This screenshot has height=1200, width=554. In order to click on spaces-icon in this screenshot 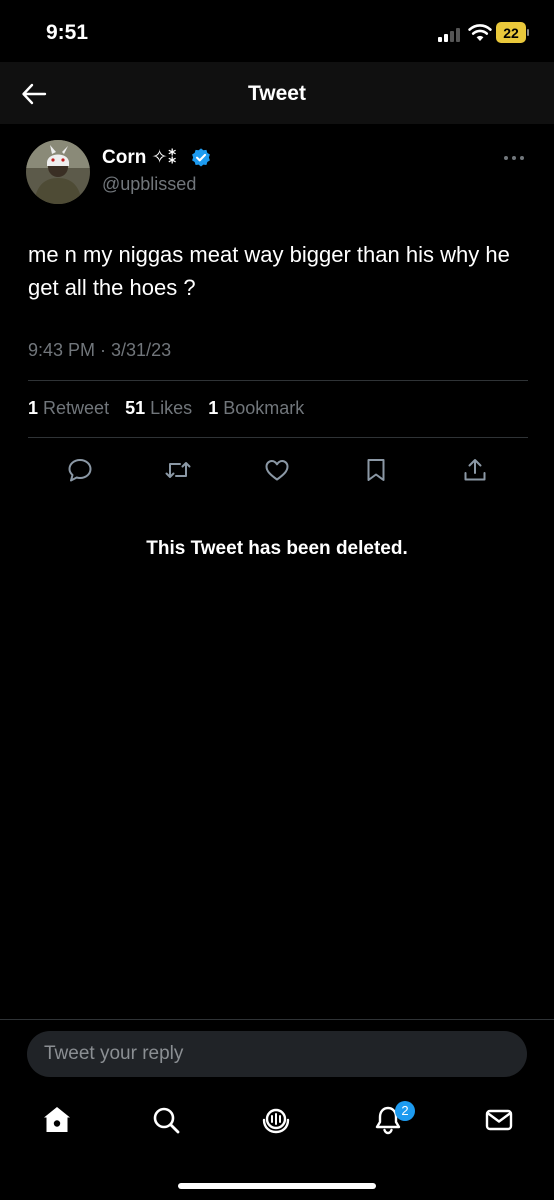, I will do `click(276, 1120)`.